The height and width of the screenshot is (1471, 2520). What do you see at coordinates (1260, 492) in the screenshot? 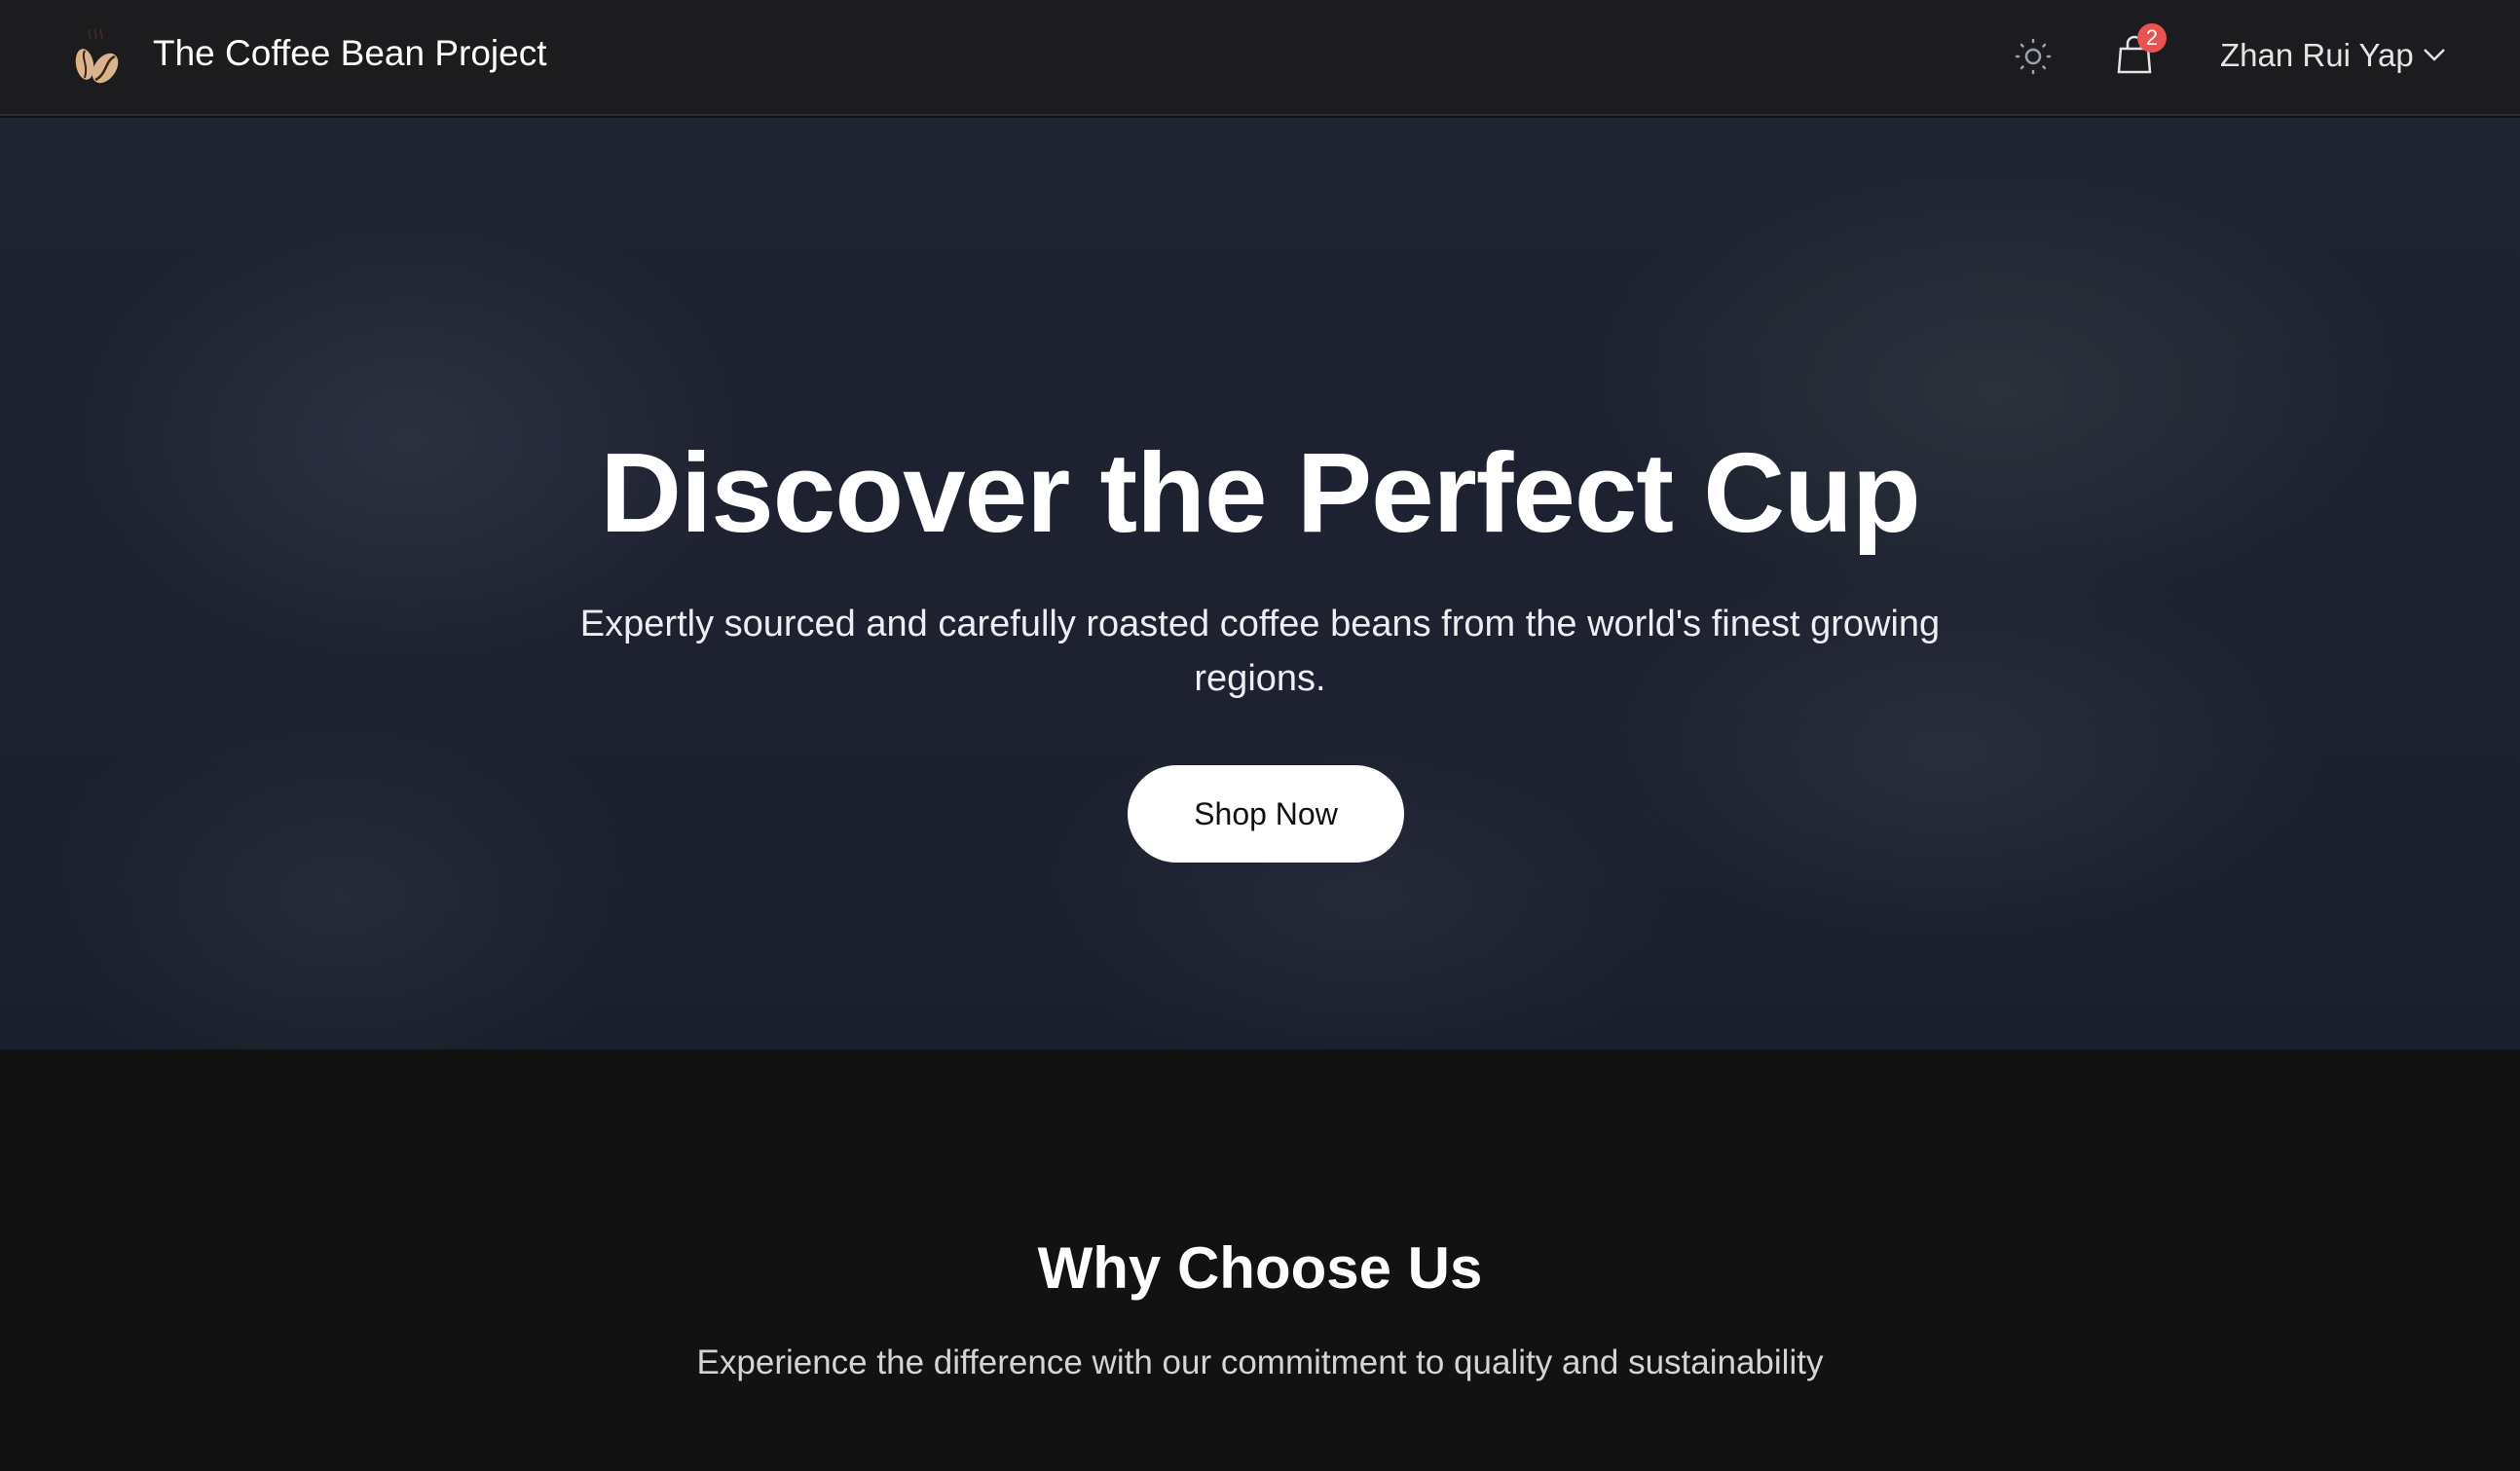
I see `hero-title: Discover the Perfect Cup` at bounding box center [1260, 492].